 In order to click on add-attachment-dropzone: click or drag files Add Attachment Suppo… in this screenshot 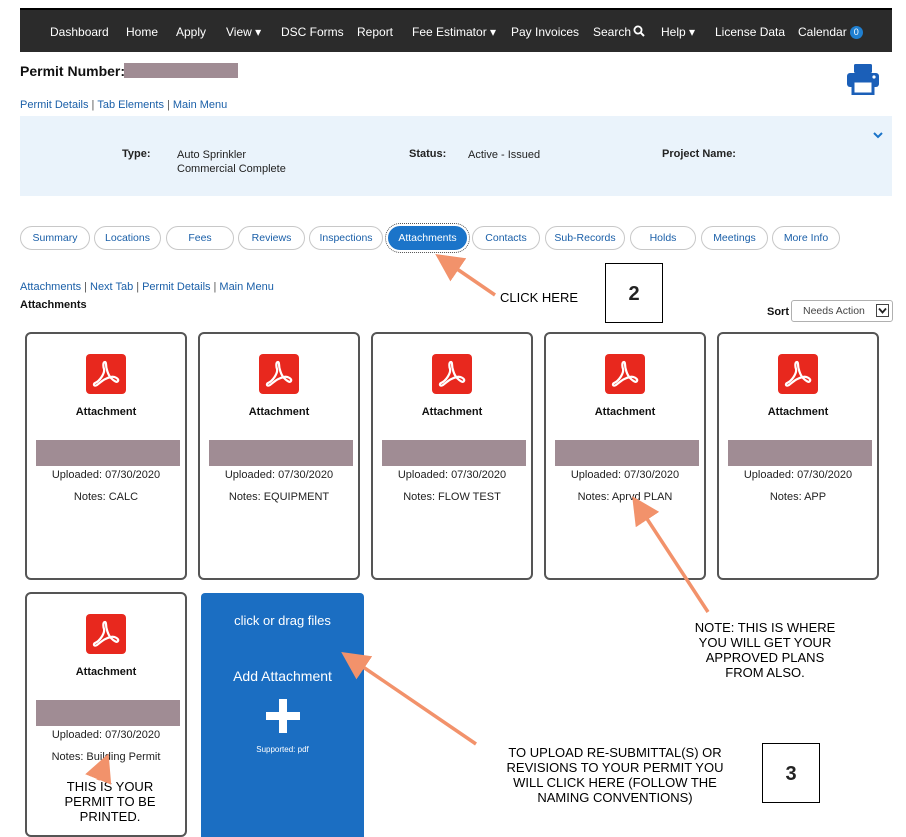, I will do `click(282, 715)`.